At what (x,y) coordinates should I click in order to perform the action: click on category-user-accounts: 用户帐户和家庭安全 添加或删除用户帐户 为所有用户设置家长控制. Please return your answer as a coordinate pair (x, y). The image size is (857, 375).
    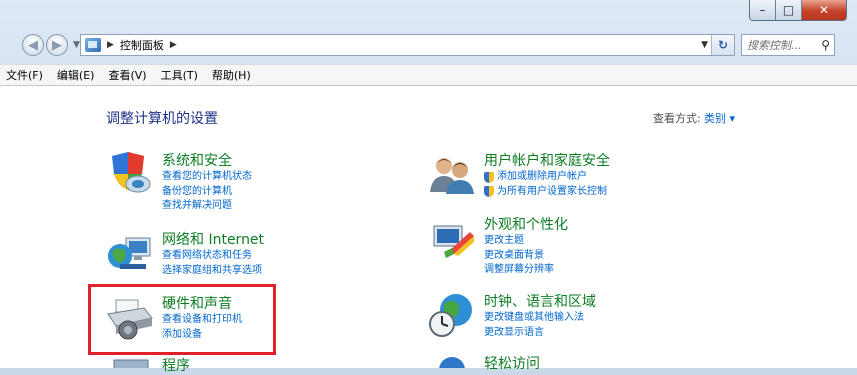
    Looking at the image, I should click on (547, 176).